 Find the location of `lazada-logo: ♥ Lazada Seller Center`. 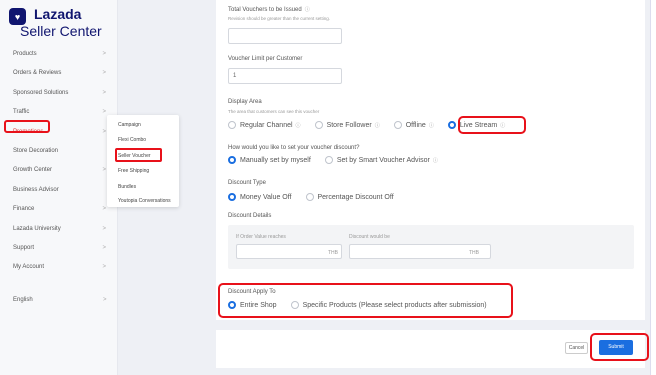

lazada-logo: ♥ Lazada Seller Center is located at coordinates (62, 22).